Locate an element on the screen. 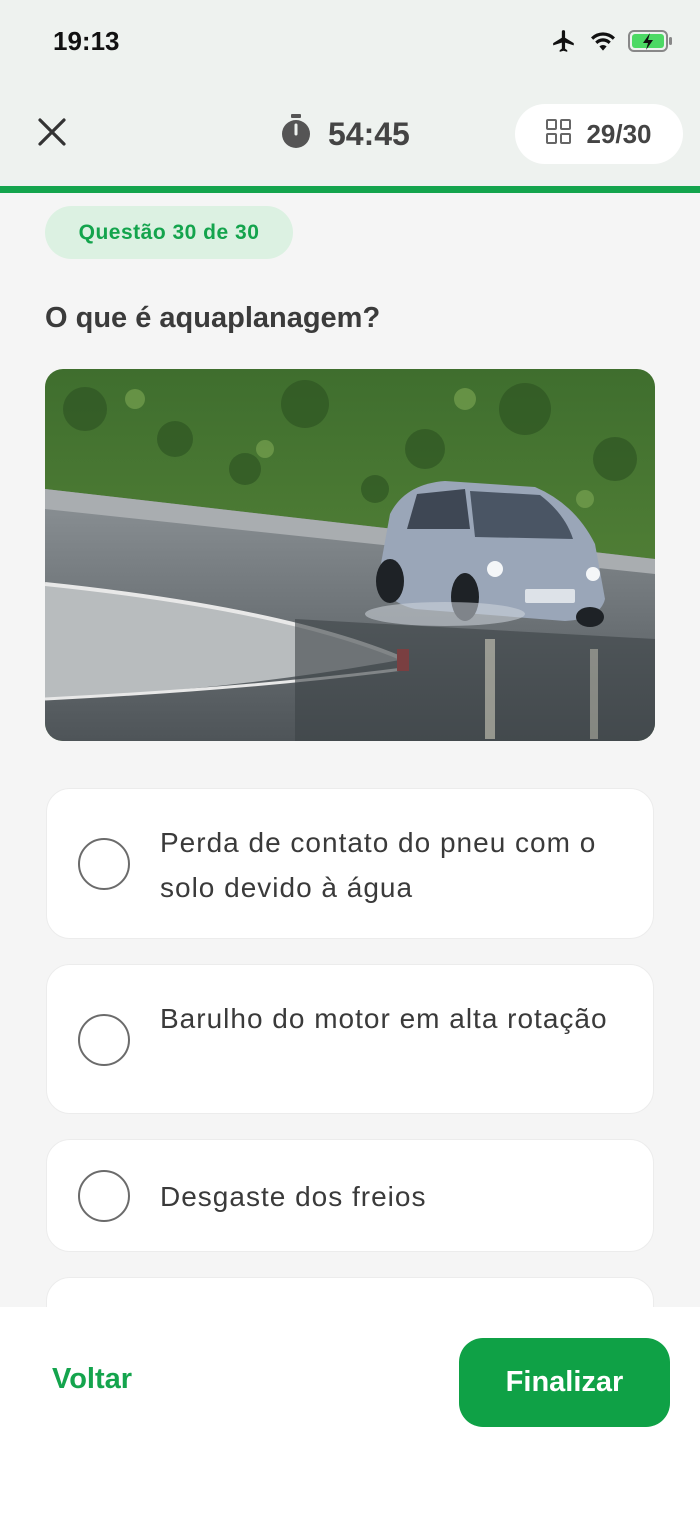 This screenshot has width=700, height=1515. status-icons is located at coordinates (612, 43).